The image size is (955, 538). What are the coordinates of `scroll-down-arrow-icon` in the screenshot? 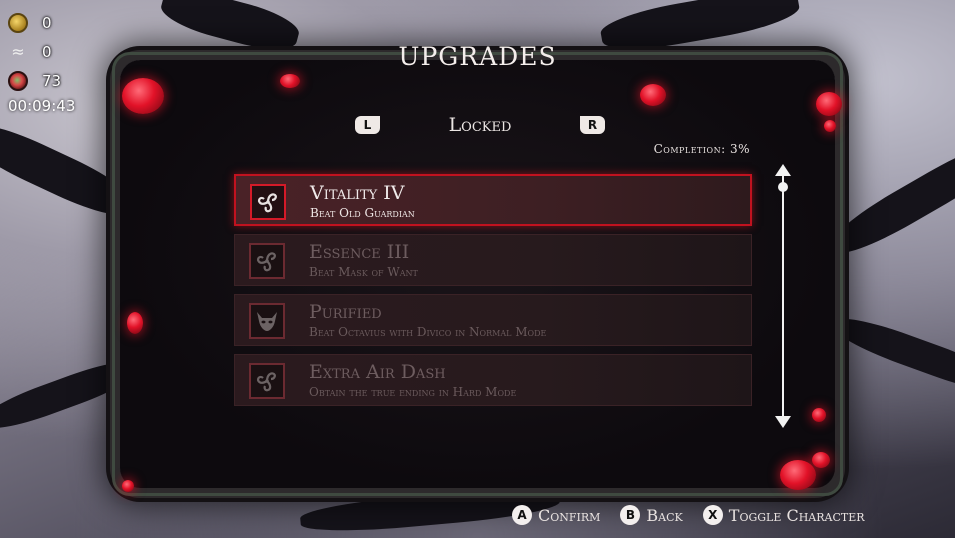 It's located at (783, 422).